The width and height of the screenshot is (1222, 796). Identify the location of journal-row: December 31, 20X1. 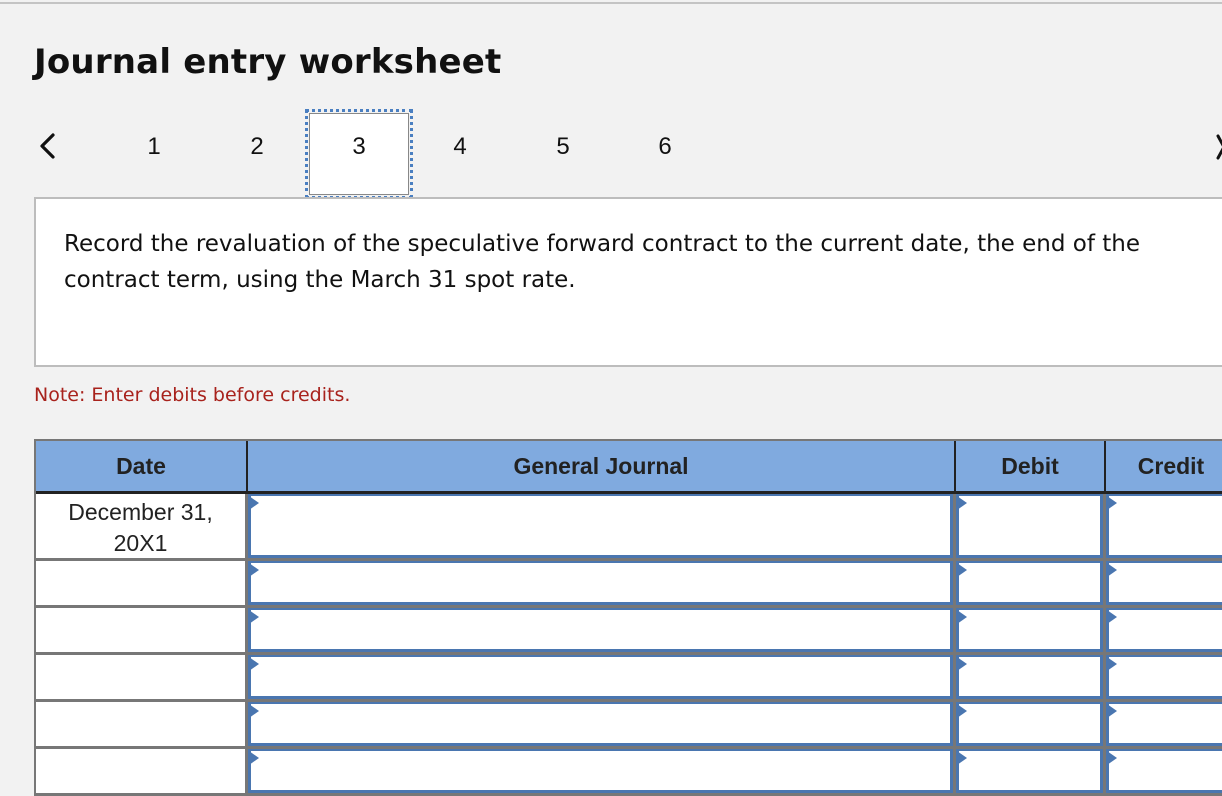
(629, 527).